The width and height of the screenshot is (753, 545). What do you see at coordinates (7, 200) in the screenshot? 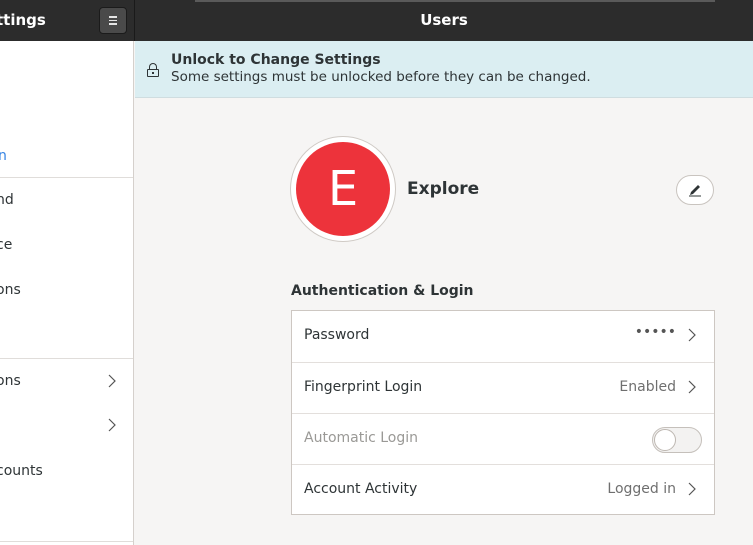
I see `sidebar-item-label: nd` at bounding box center [7, 200].